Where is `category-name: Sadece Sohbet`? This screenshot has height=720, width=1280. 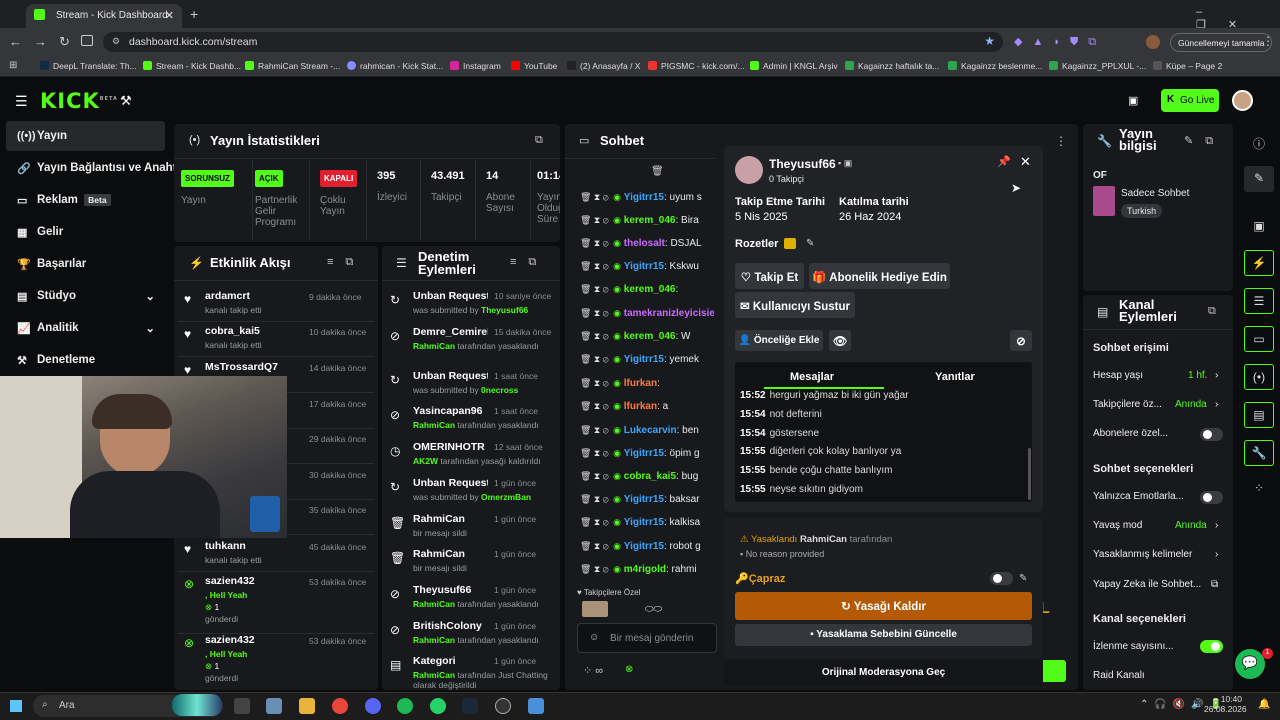
category-name: Sadece Sohbet is located at coordinates (1155, 193).